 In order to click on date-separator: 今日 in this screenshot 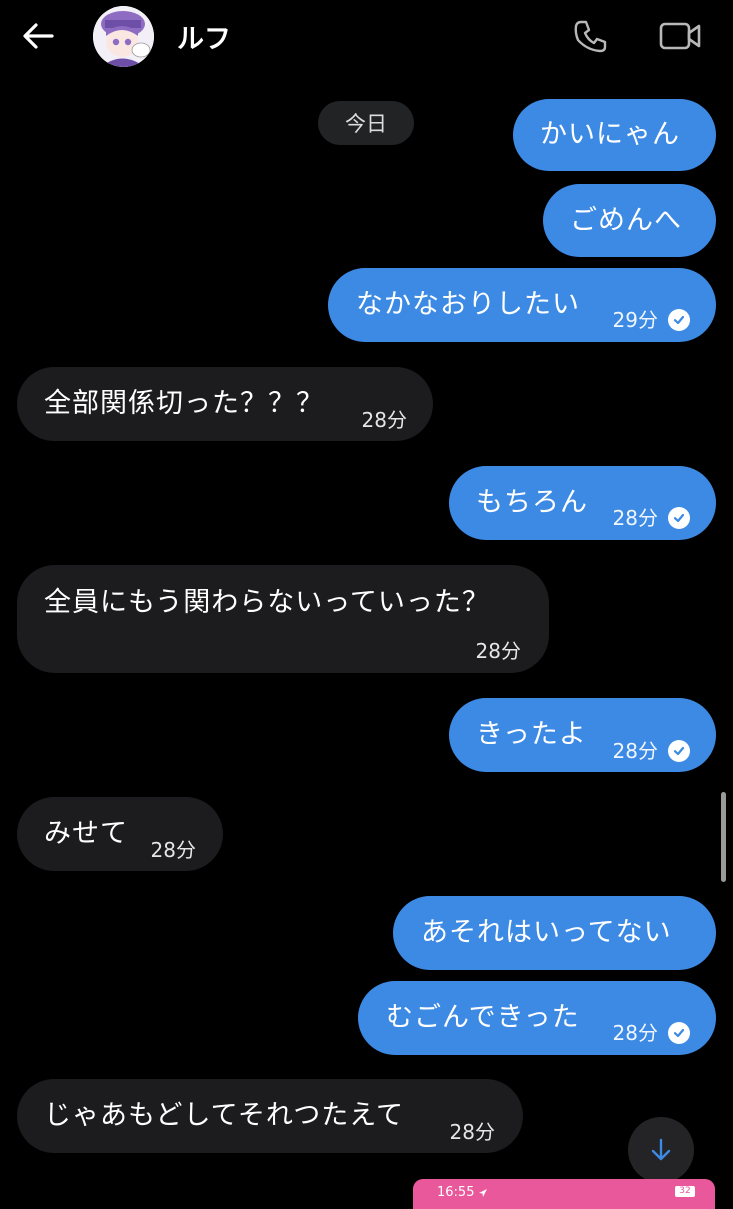, I will do `click(366, 123)`.